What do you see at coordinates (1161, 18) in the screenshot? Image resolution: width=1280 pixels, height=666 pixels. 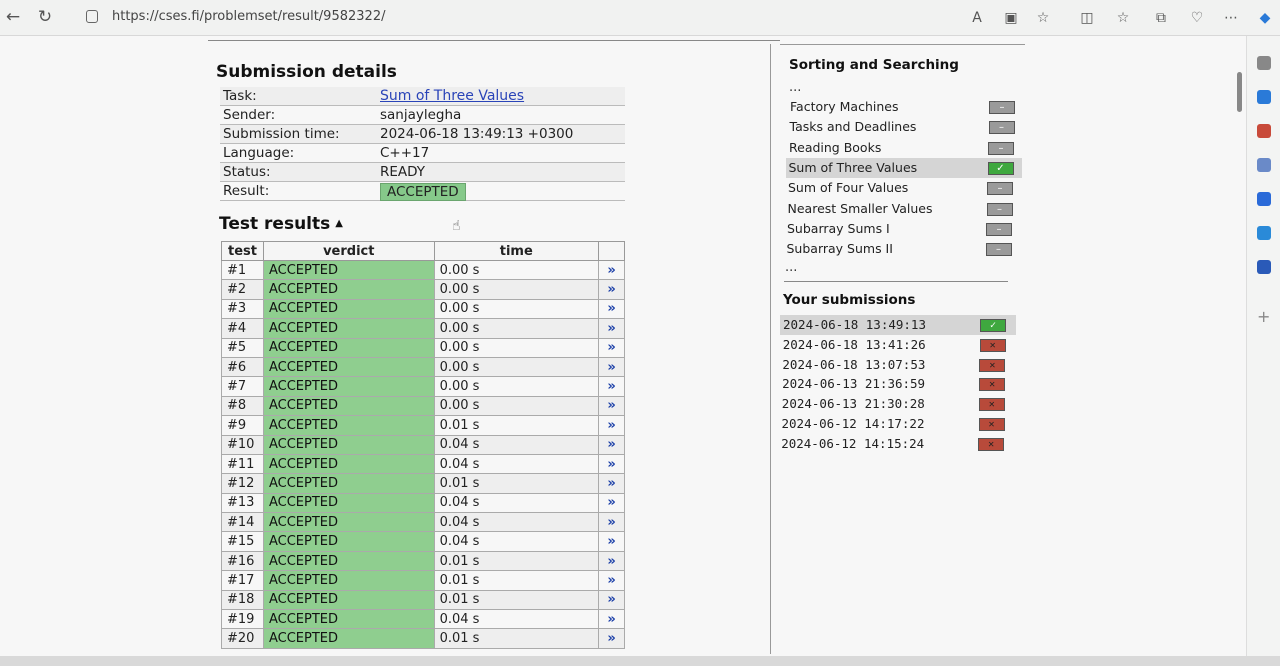 I see `collections-icon: ⧉` at bounding box center [1161, 18].